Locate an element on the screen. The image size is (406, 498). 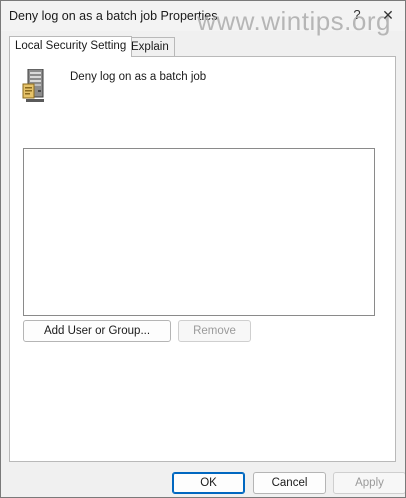
ok-button: OK is located at coordinates (208, 483).